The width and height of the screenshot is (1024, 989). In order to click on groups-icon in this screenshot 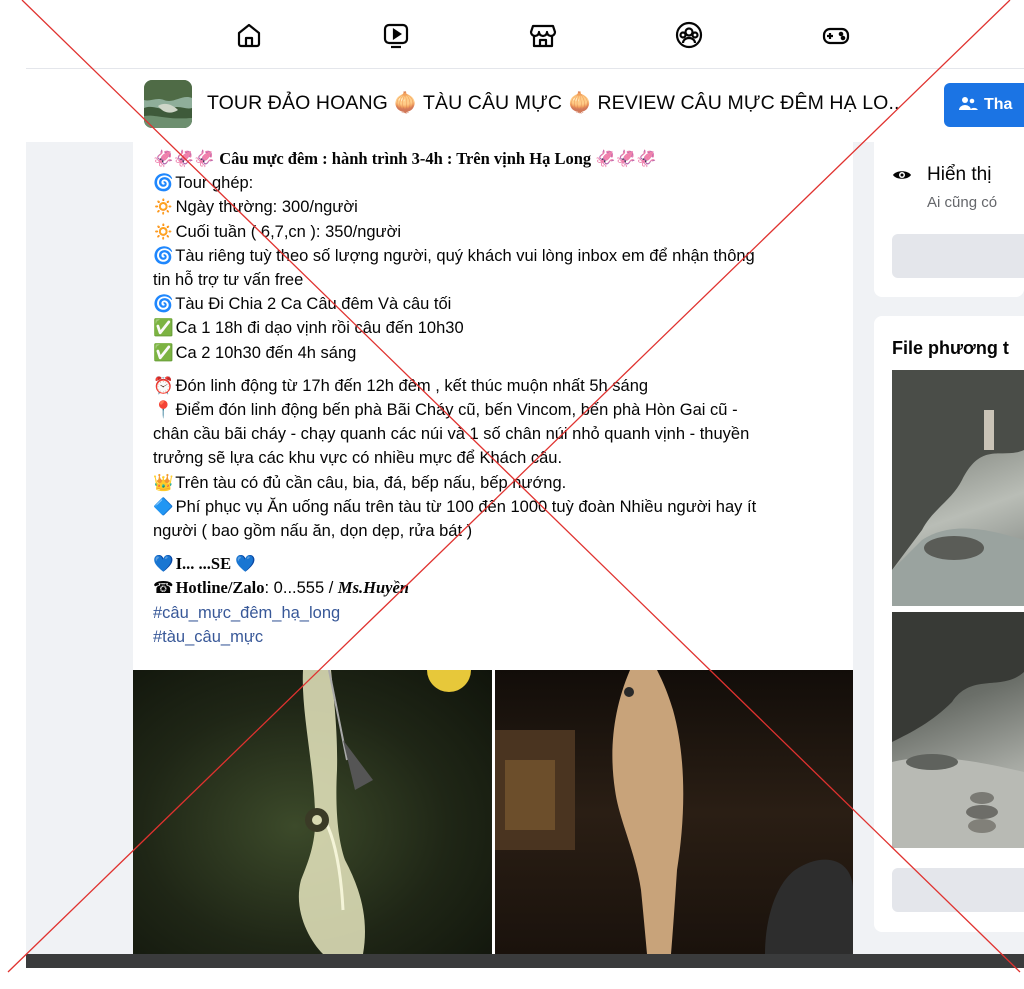, I will do `click(689, 35)`.